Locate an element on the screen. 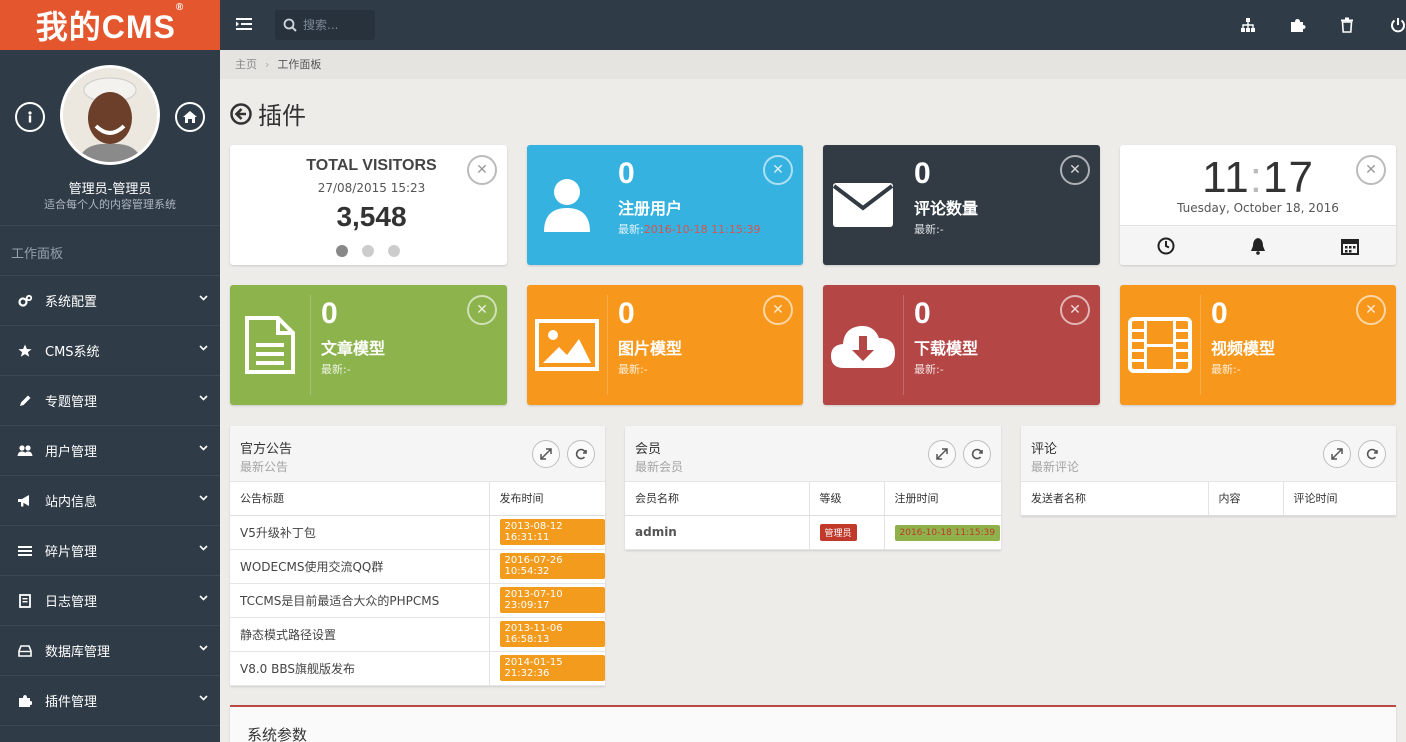 Image resolution: width=1406 pixels, height=742 pixels. stat-label: 文章模型 is located at coordinates (353, 348).